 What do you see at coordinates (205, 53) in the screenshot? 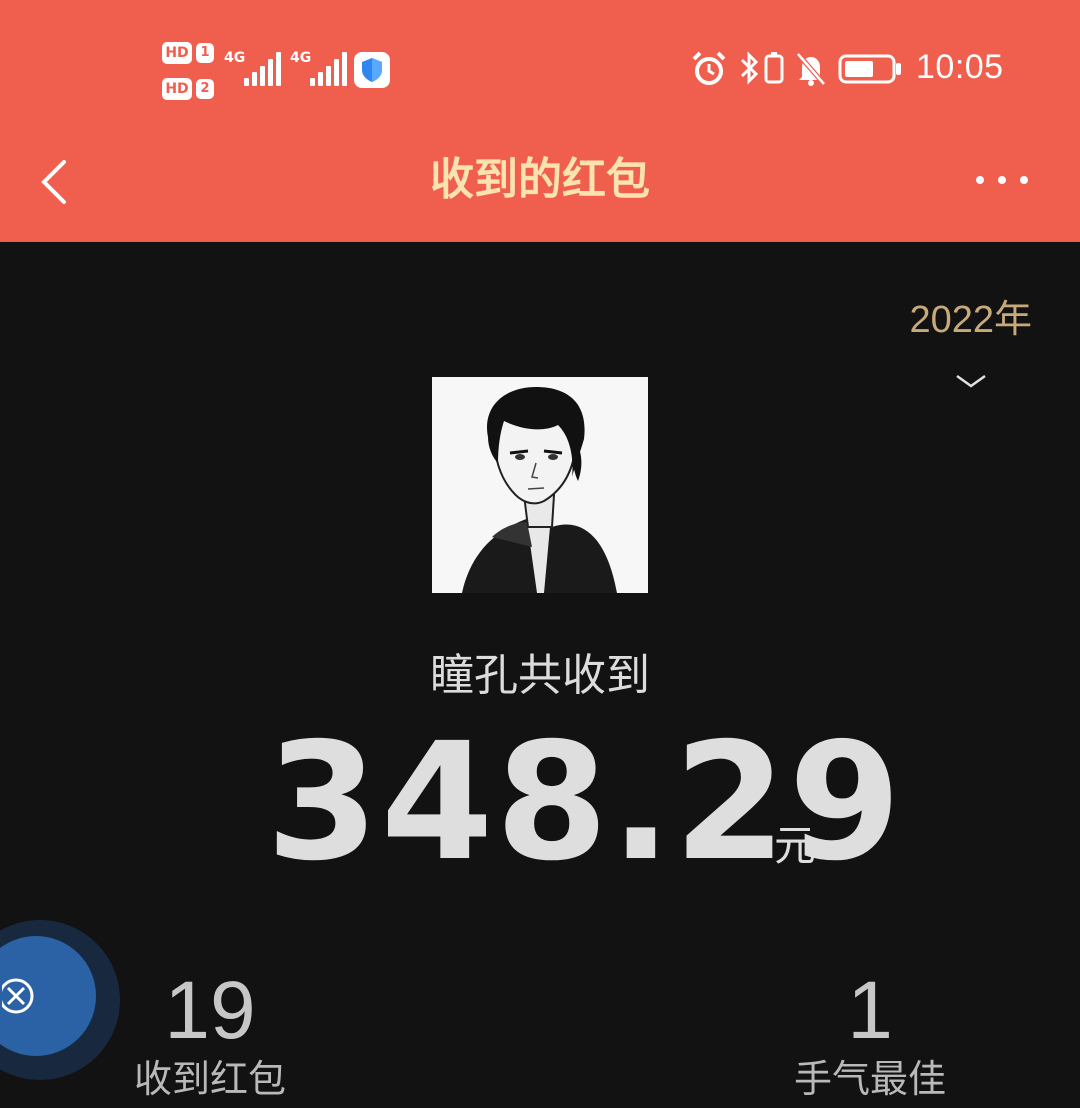
I see `sim1-index: 1` at bounding box center [205, 53].